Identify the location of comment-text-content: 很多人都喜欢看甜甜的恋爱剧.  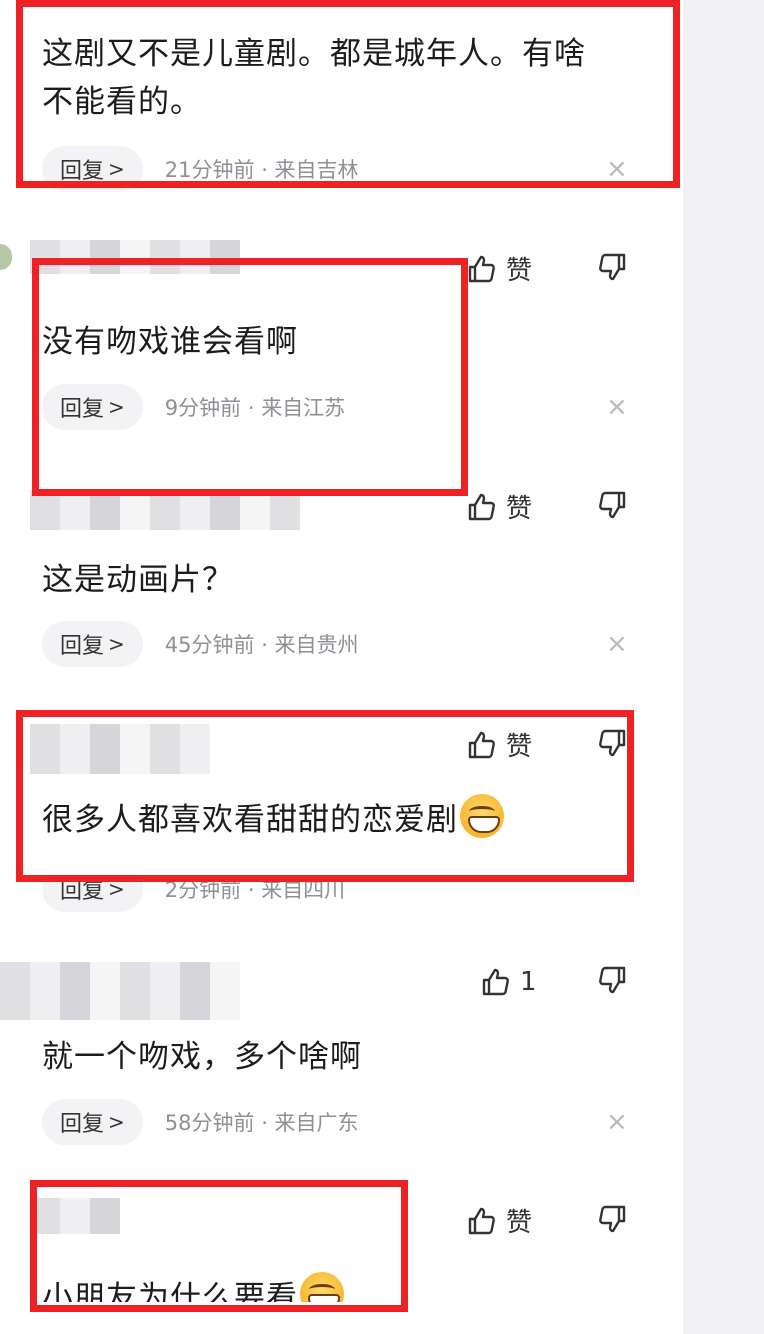
(250, 820).